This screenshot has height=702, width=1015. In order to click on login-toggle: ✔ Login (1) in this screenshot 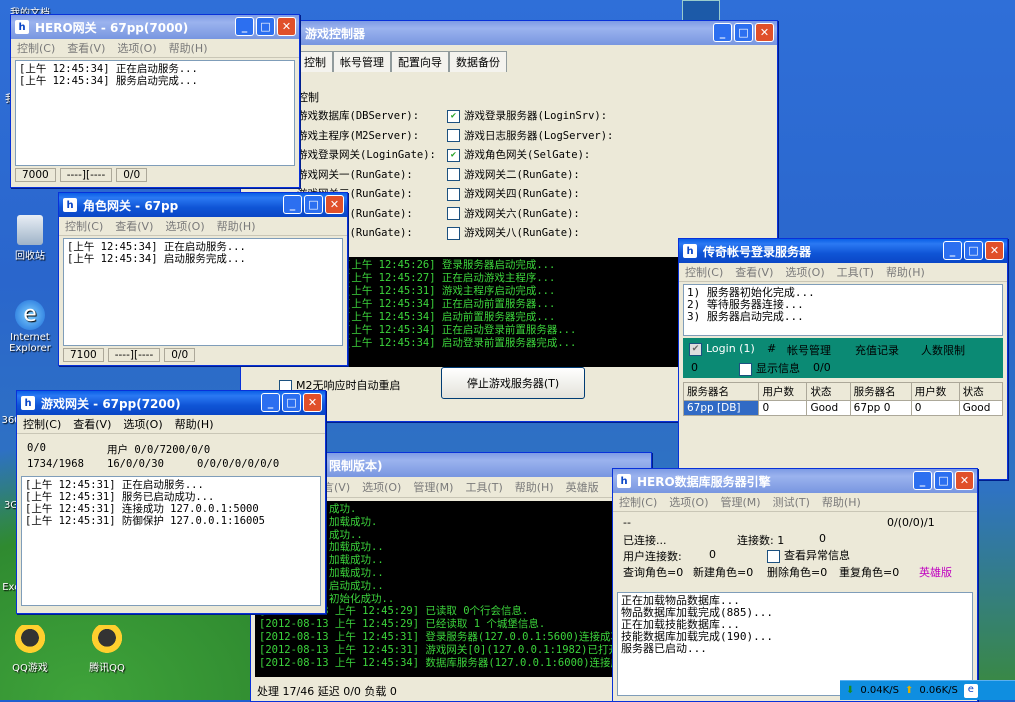, I will do `click(722, 349)`.